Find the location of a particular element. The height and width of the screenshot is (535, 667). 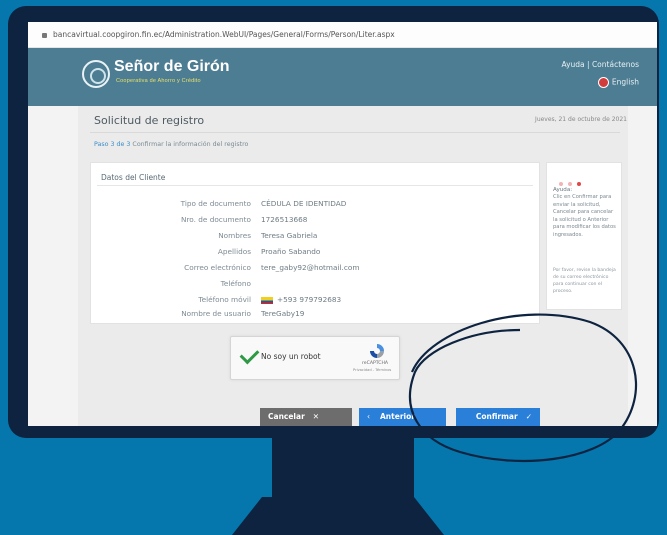

data-row-surnames: Apellidos Proaño Sabando is located at coordinates (315, 254).